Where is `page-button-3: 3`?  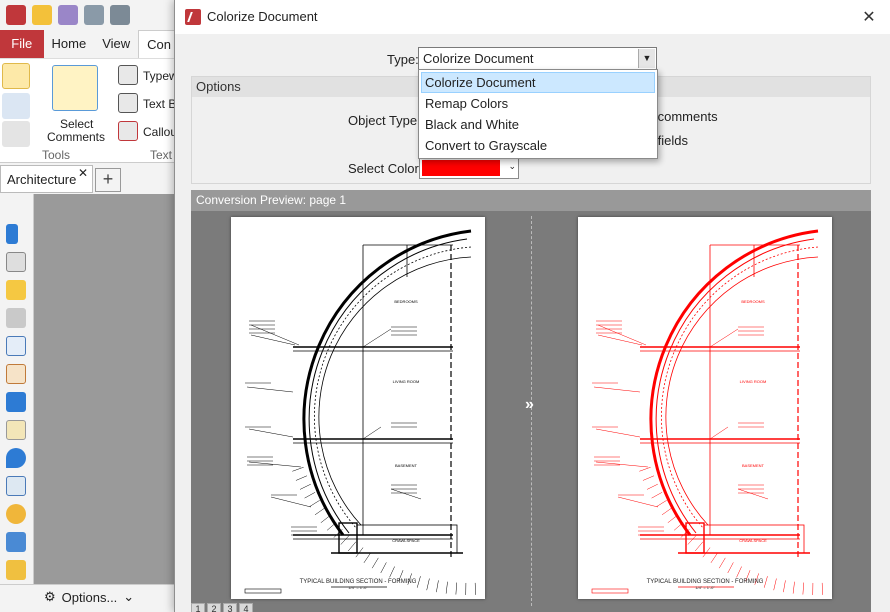 page-button-3: 3 is located at coordinates (230, 607).